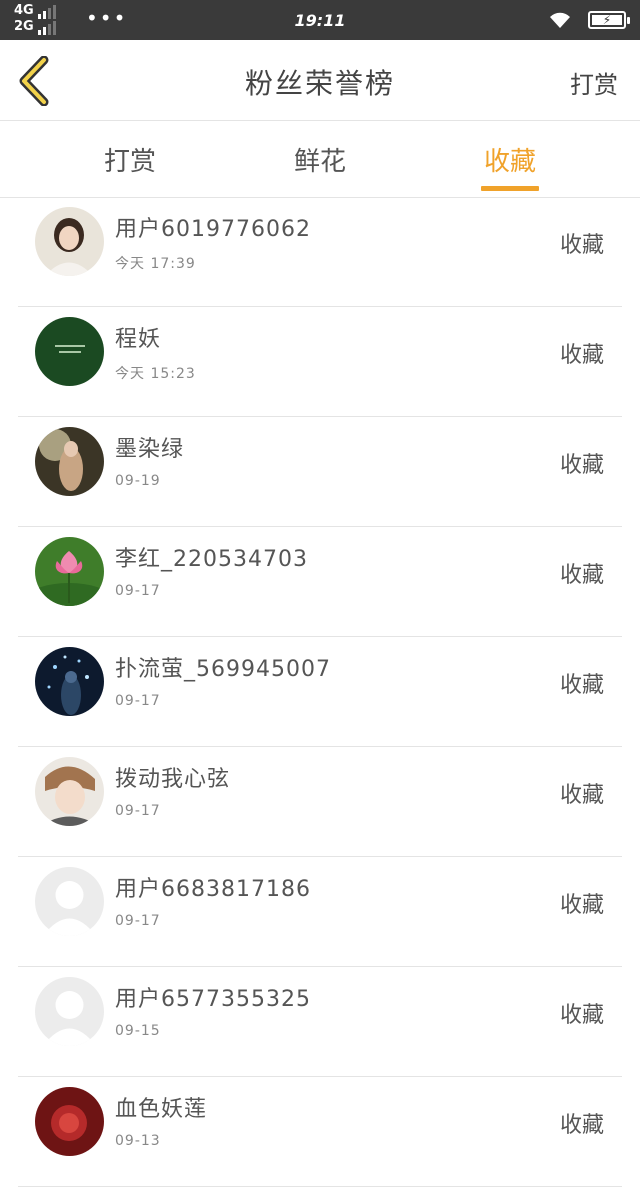 The height and width of the screenshot is (1187, 640). Describe the element at coordinates (510, 188) in the screenshot. I see `active-tab-indicator` at that location.